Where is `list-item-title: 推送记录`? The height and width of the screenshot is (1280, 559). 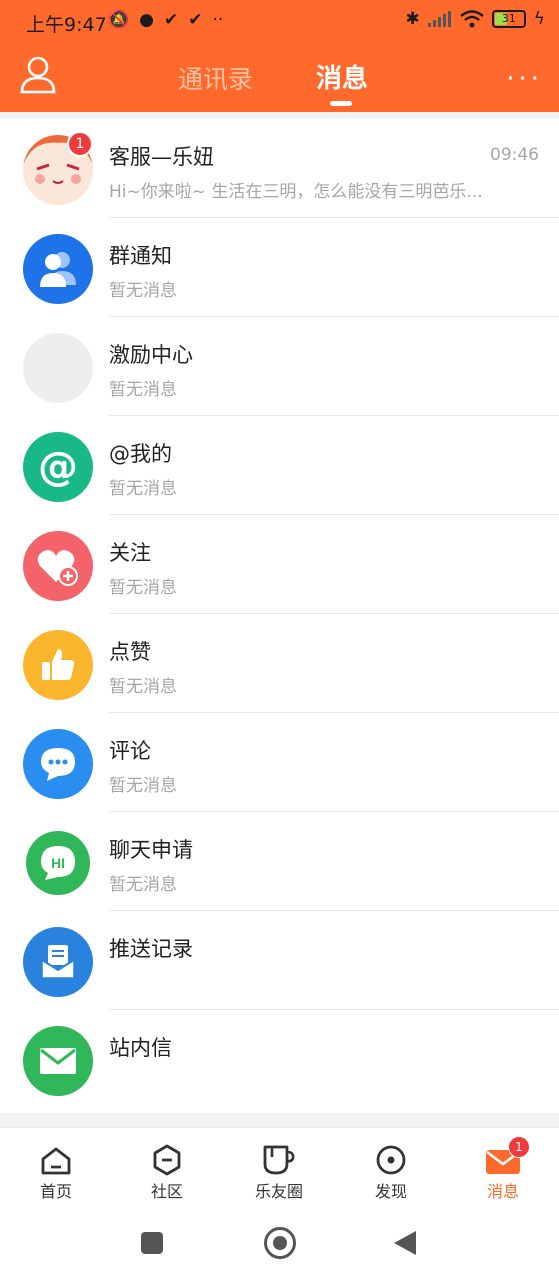
list-item-title: 推送记录 is located at coordinates (151, 949).